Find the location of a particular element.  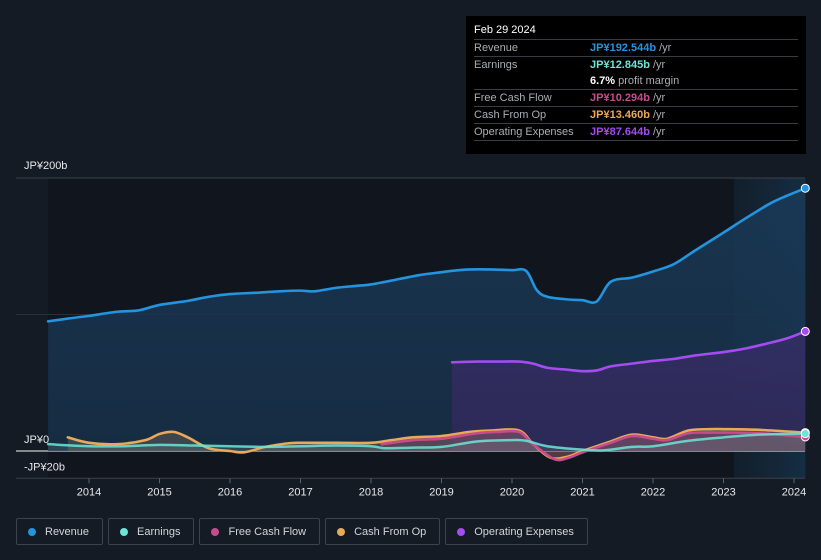

legend-label: Revenue is located at coordinates (67, 531).